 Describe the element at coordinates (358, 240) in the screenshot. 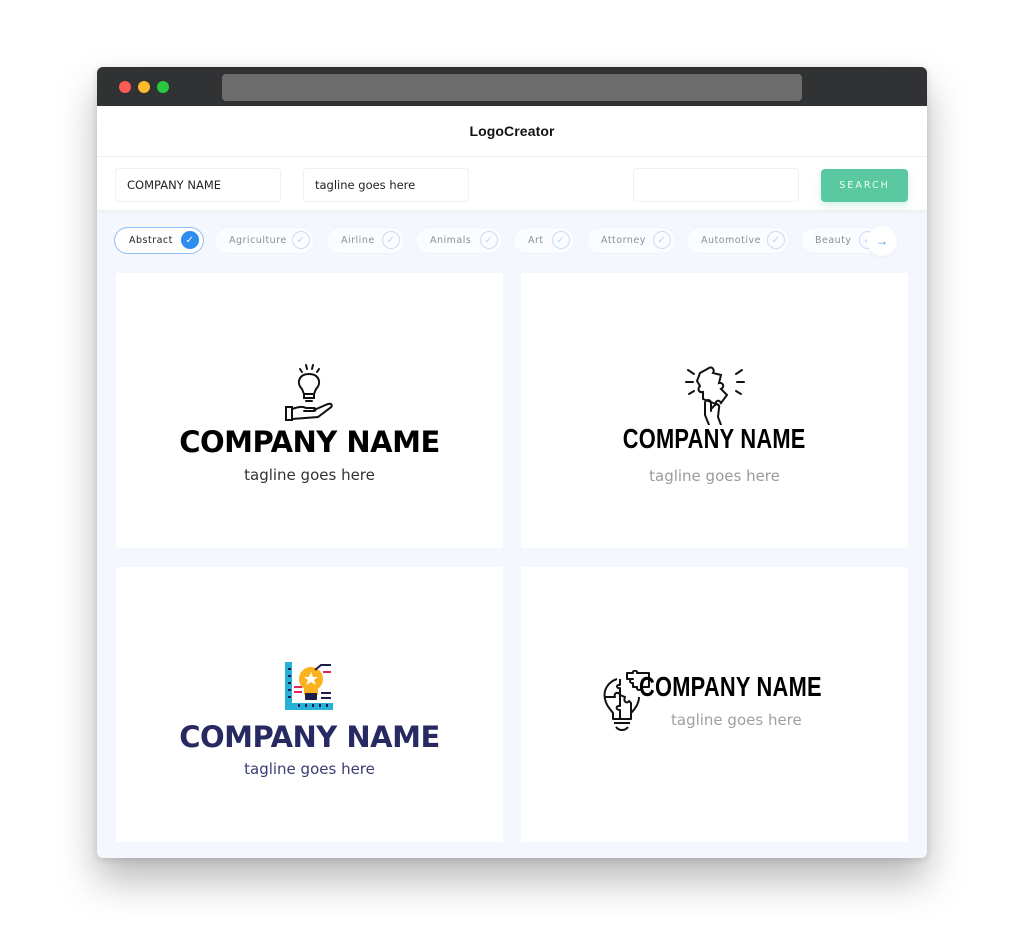

I see `category-chip-label: Airline` at that location.